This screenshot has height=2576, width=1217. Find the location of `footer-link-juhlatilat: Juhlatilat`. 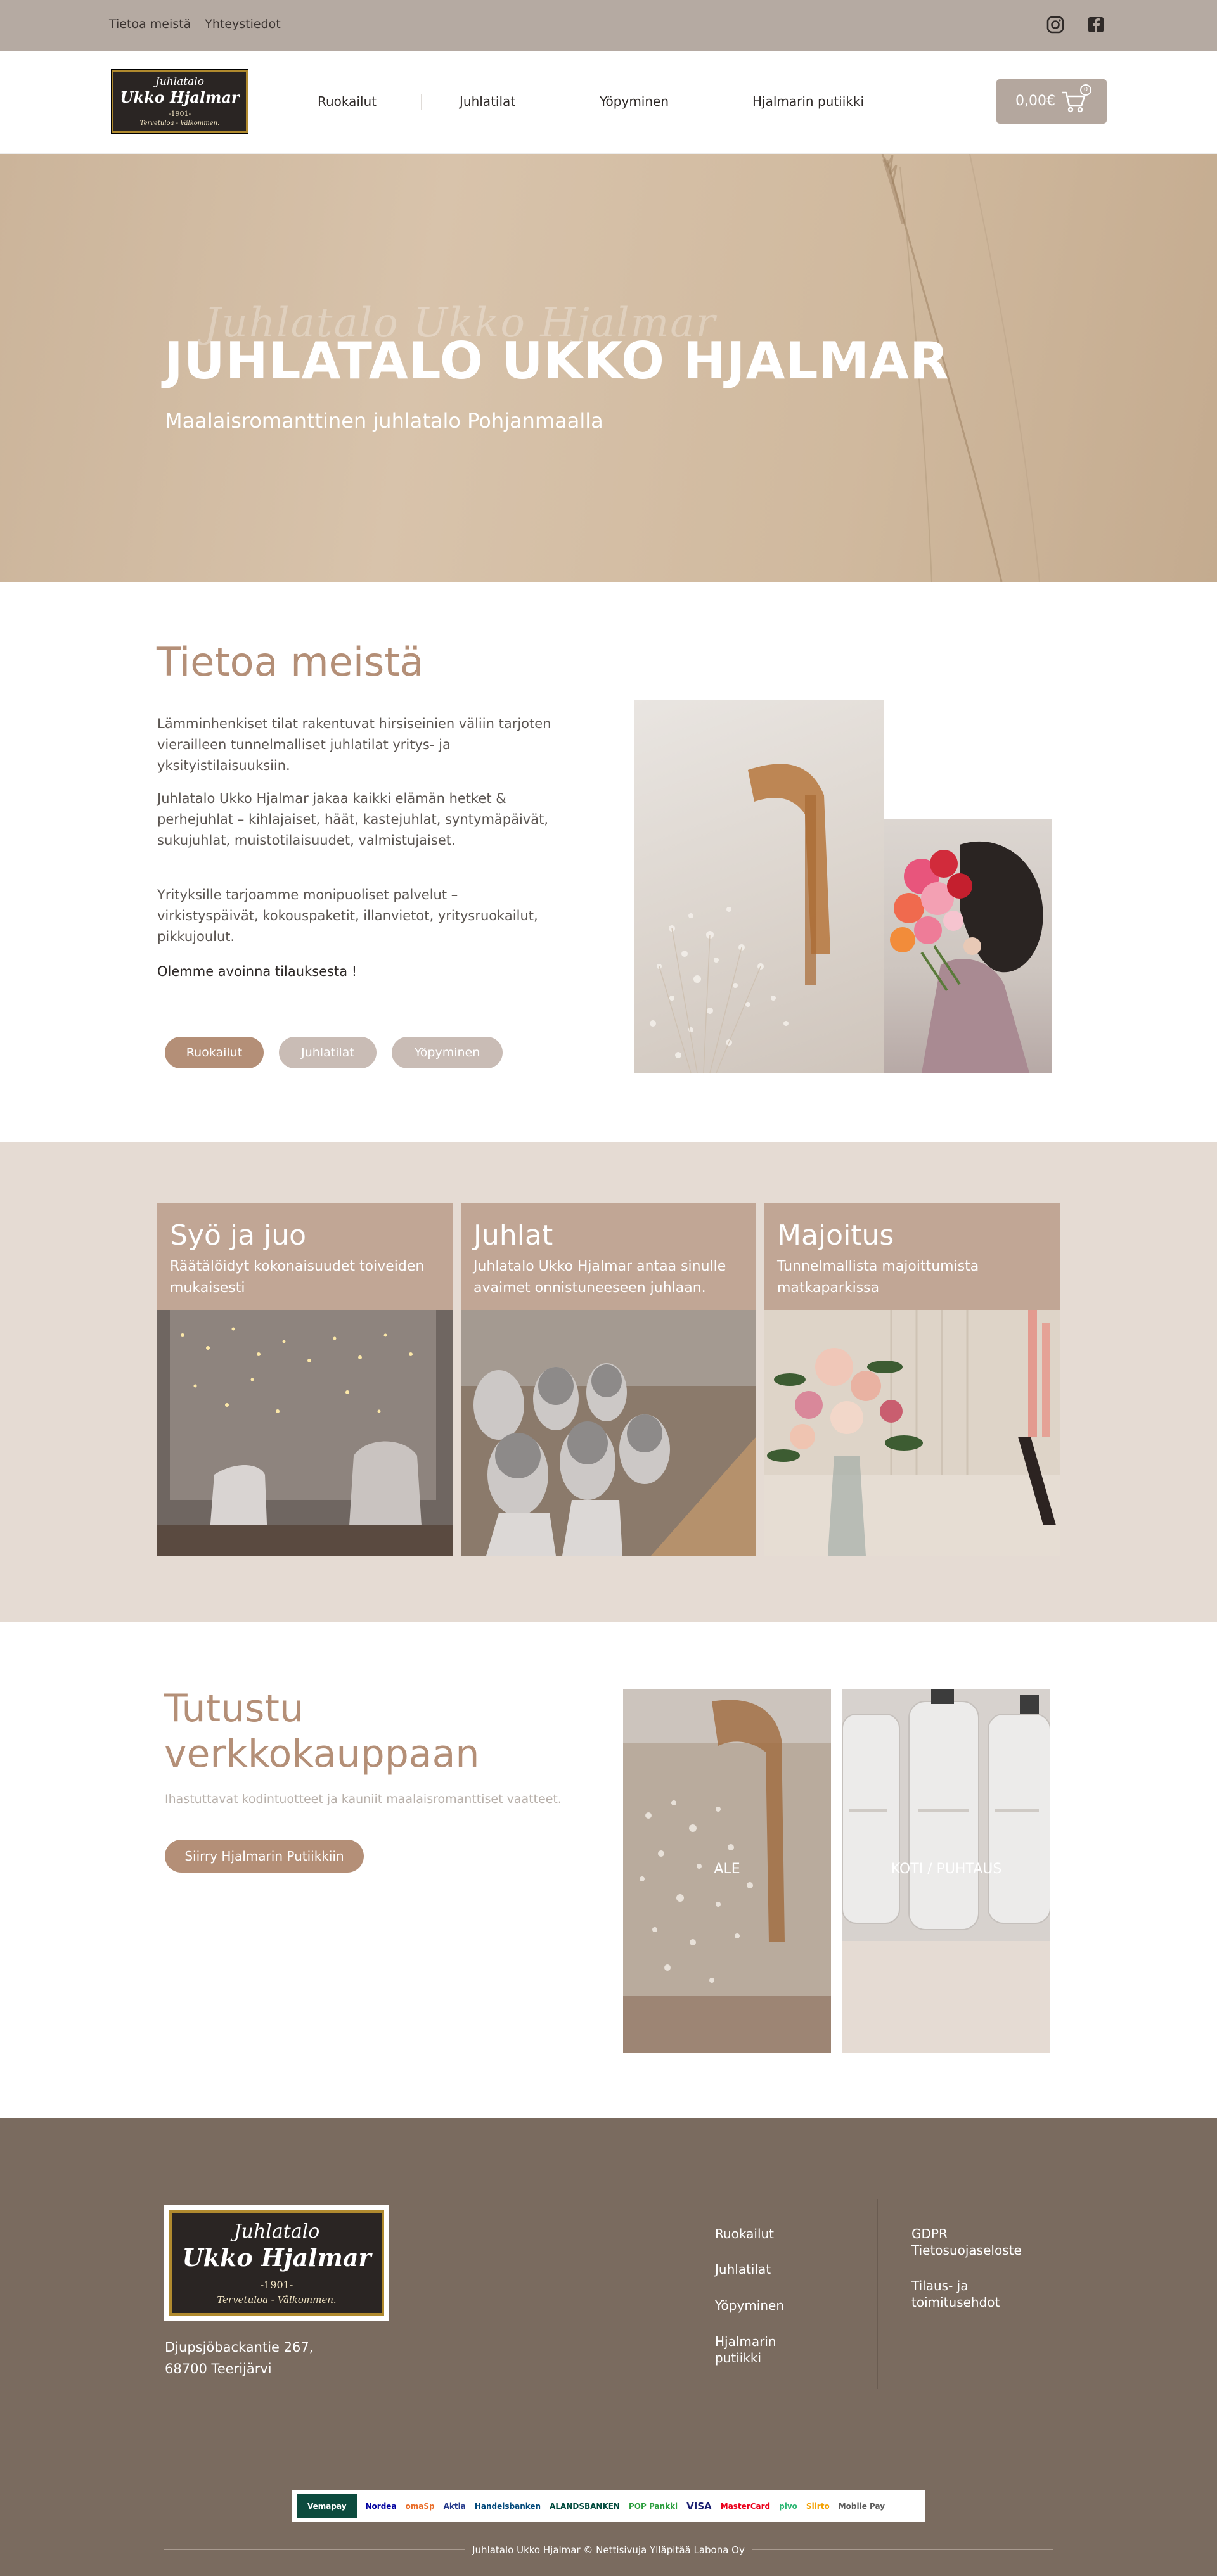

footer-link-juhlatilat: Juhlatilat is located at coordinates (743, 2269).